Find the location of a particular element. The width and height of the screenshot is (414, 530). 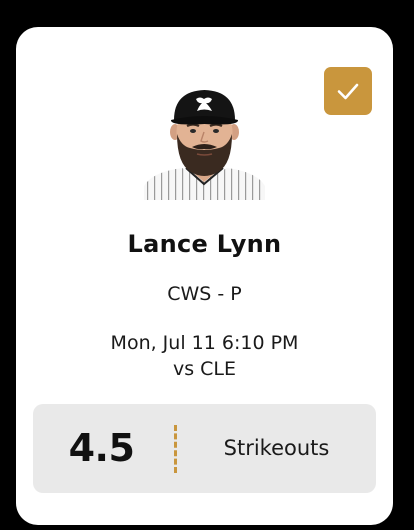

prop-stat-type: Strikeouts is located at coordinates (276, 448).